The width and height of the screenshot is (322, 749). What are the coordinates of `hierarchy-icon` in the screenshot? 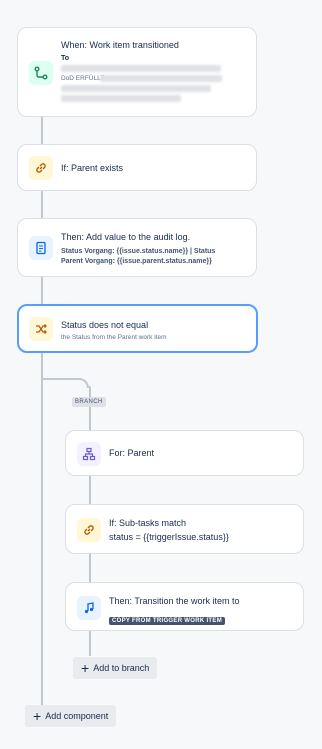 It's located at (89, 454).